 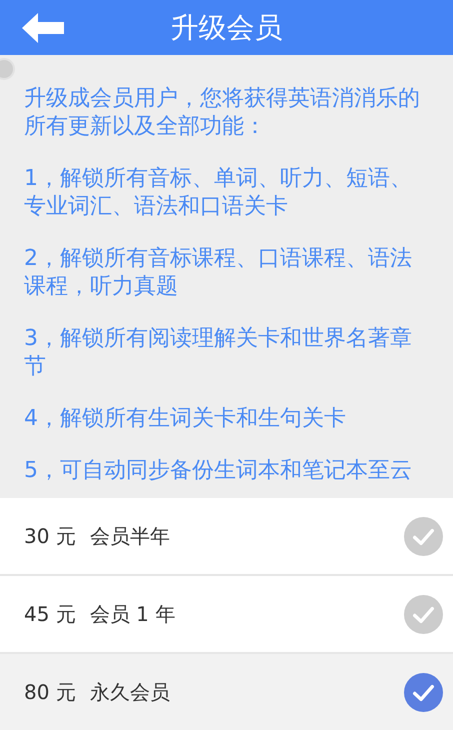 I want to click on plan-name: 永久会员, so click(x=130, y=692).